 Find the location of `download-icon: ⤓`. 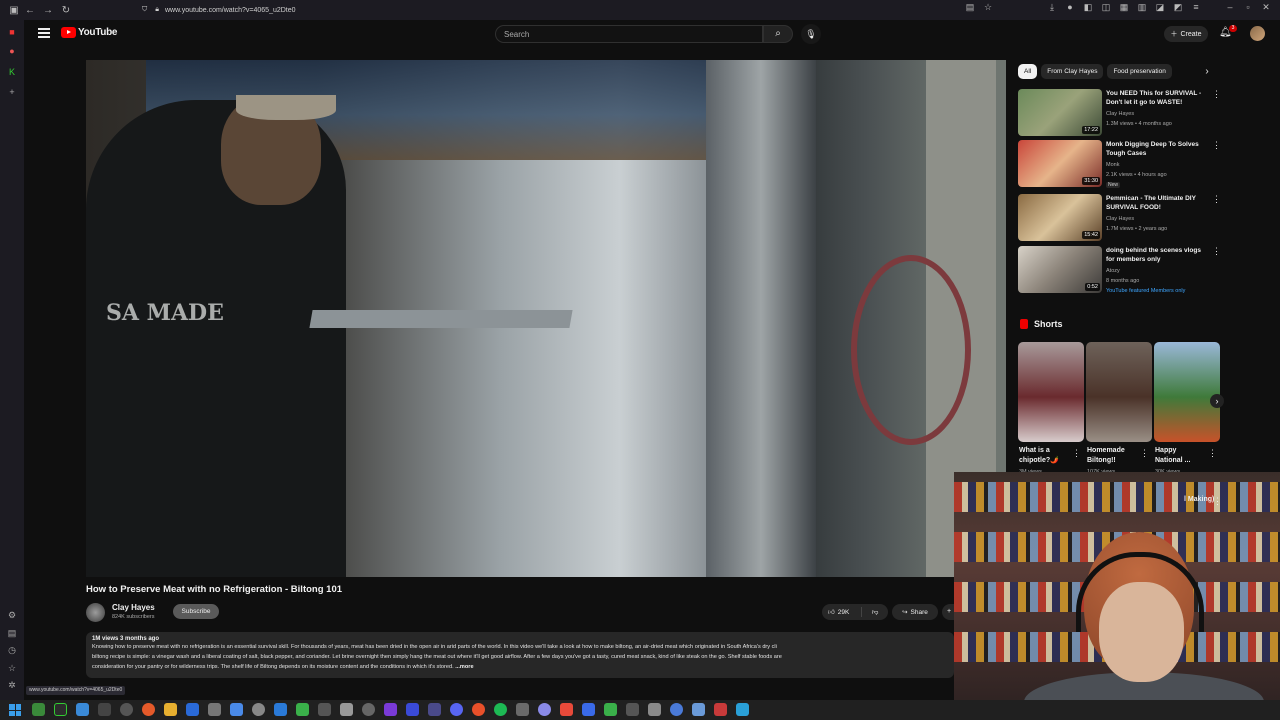

download-icon: ⤓ is located at coordinates (1052, 9).